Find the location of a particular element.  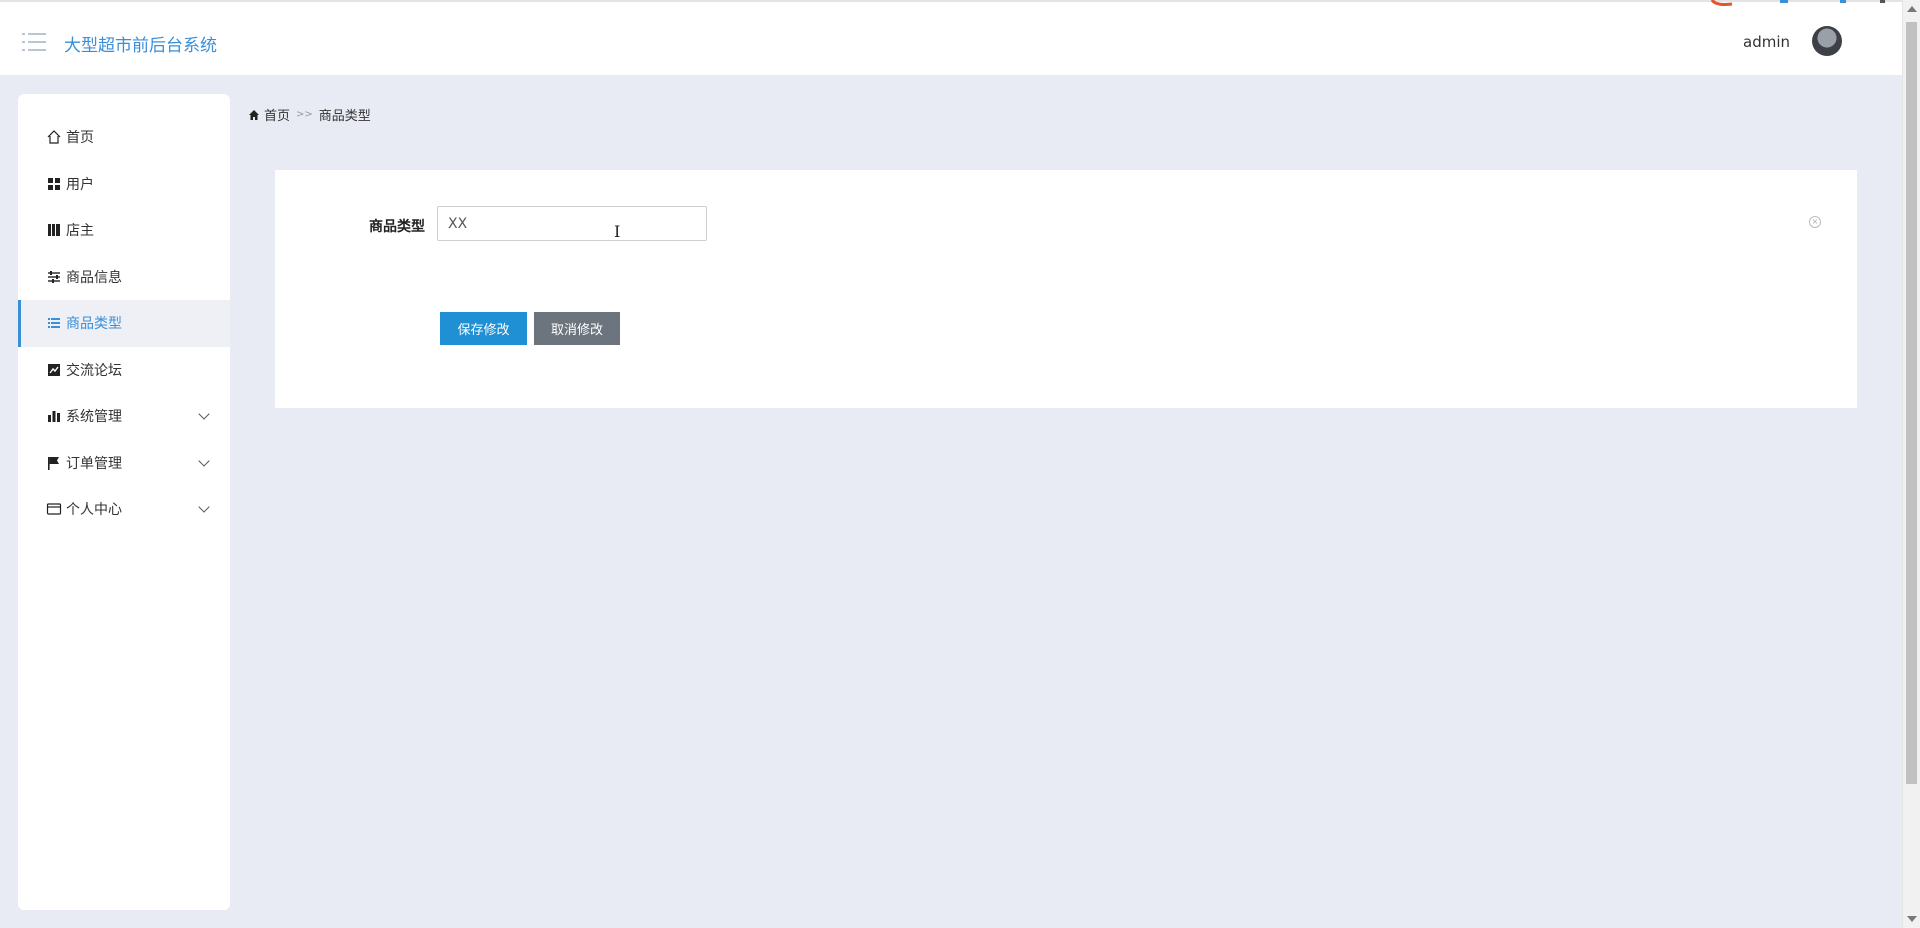

sidebar-item-label: 店主 is located at coordinates (80, 231).